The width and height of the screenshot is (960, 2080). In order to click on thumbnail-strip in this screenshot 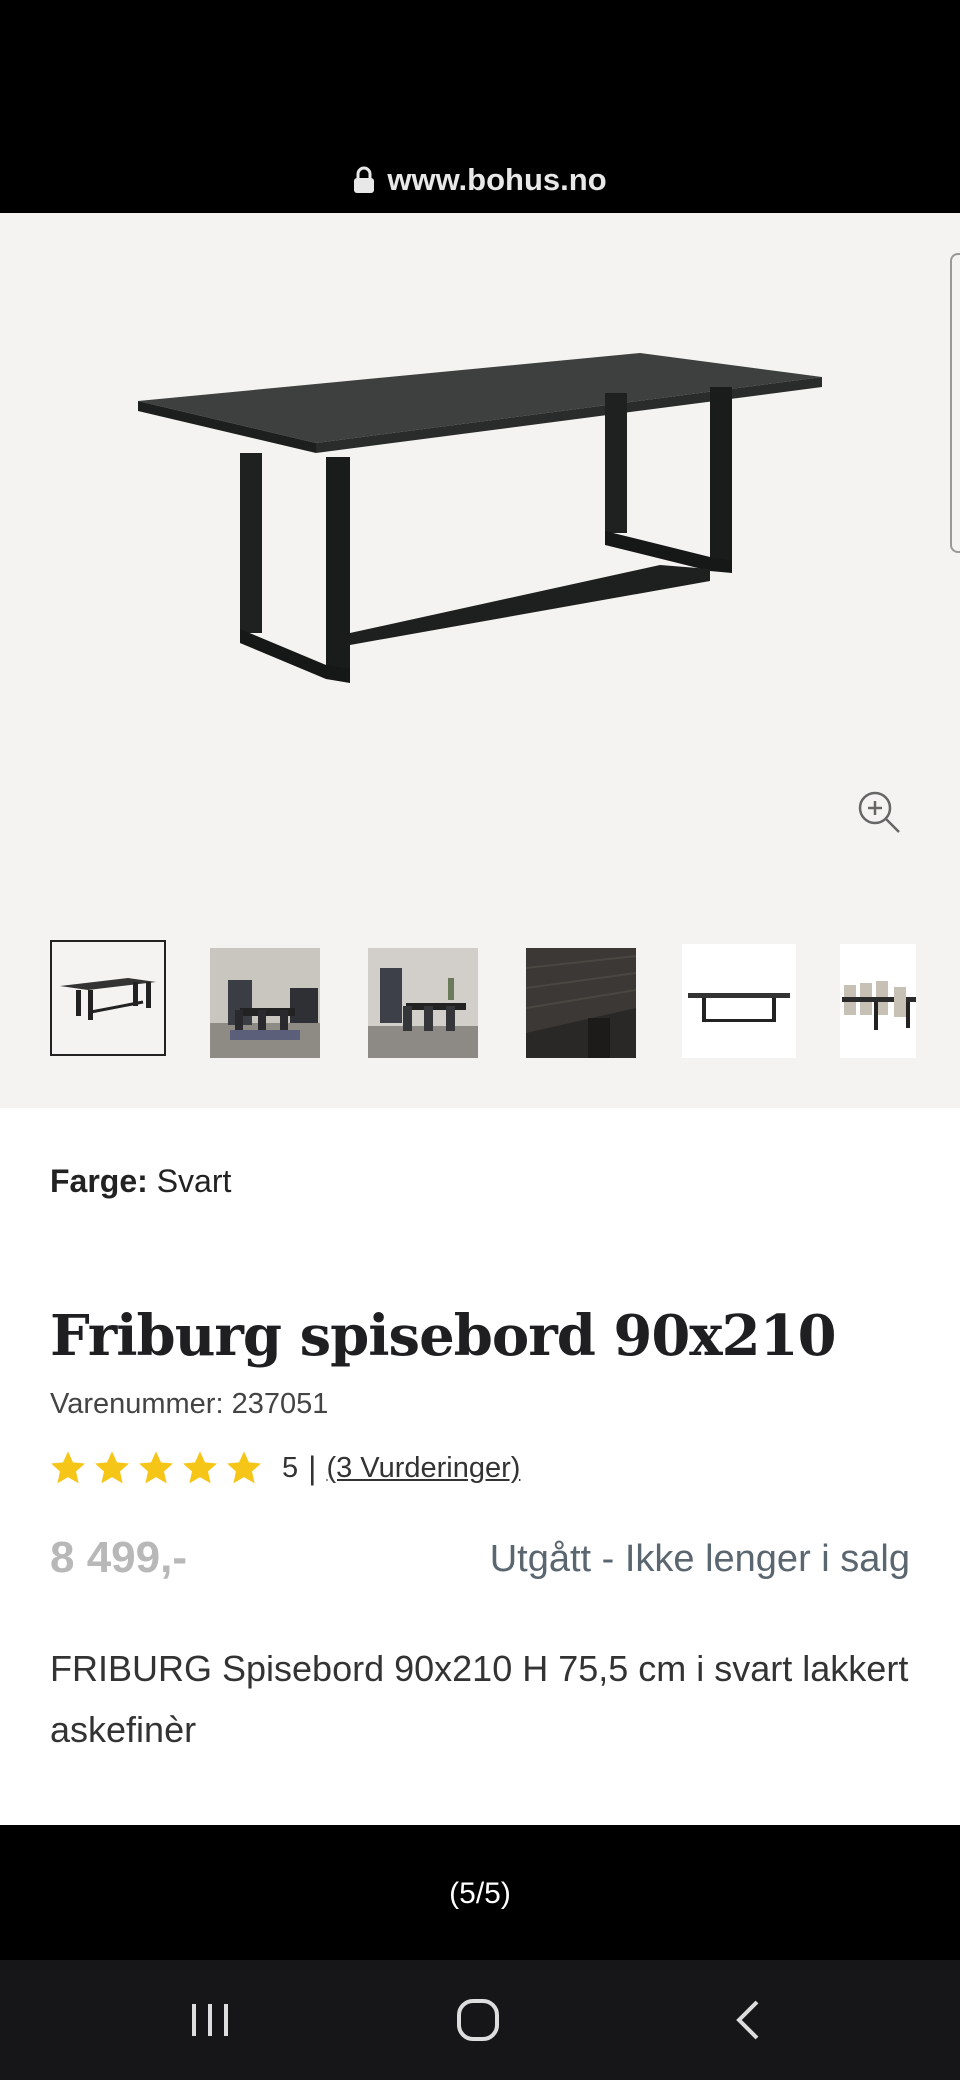, I will do `click(480, 1005)`.